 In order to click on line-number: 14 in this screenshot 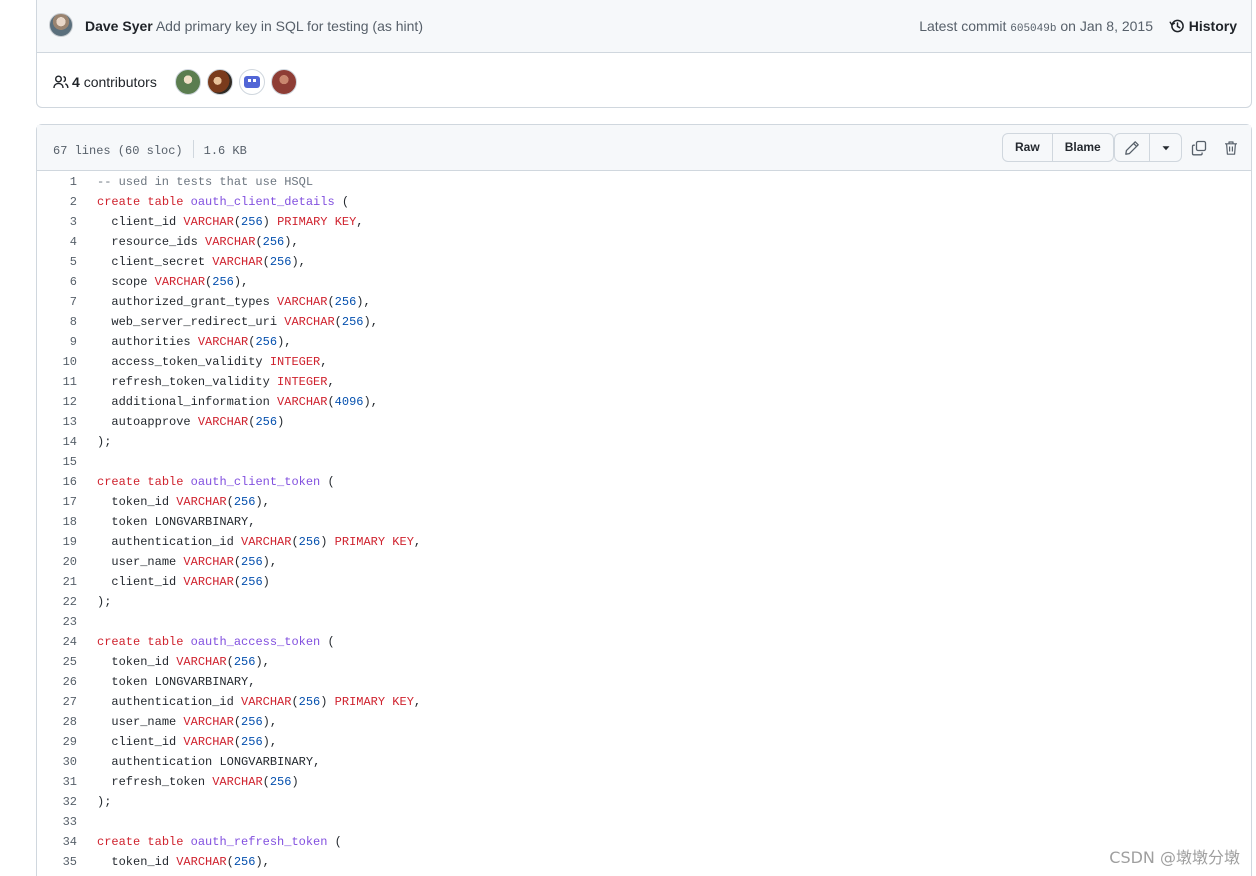, I will do `click(57, 442)`.